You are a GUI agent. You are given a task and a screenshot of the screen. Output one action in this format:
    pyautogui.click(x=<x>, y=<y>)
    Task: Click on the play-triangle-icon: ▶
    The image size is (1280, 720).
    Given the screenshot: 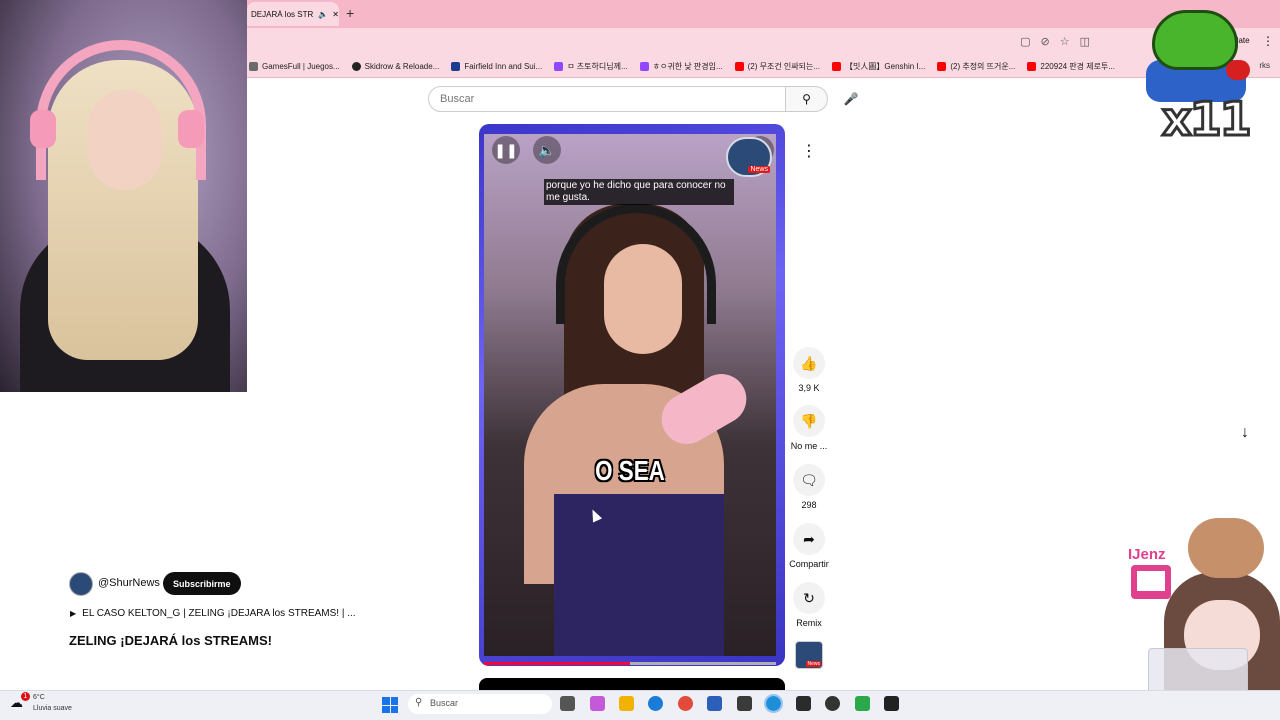 What is the action you would take?
    pyautogui.click(x=73, y=613)
    